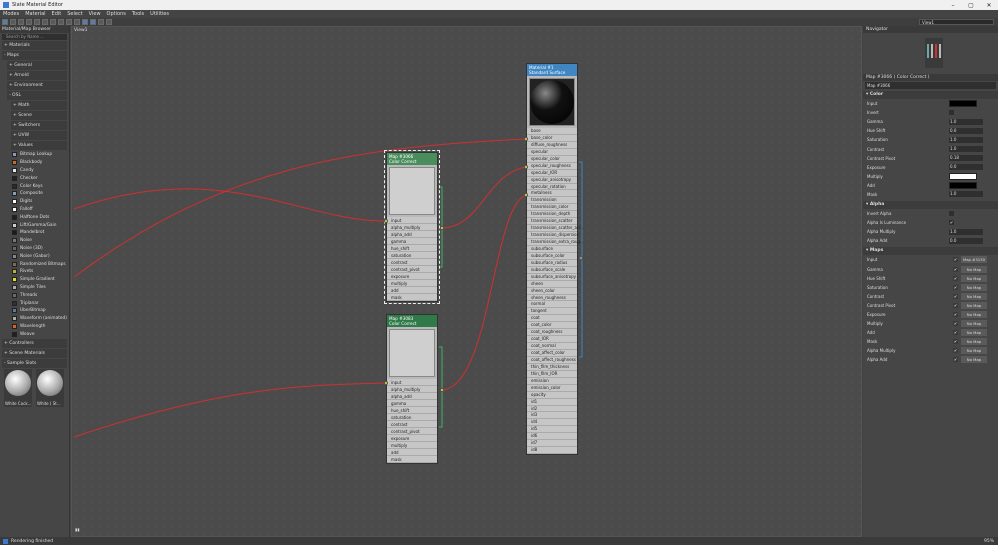  What do you see at coordinates (412, 262) in the screenshot?
I see `node-slot: contrast` at bounding box center [412, 262].